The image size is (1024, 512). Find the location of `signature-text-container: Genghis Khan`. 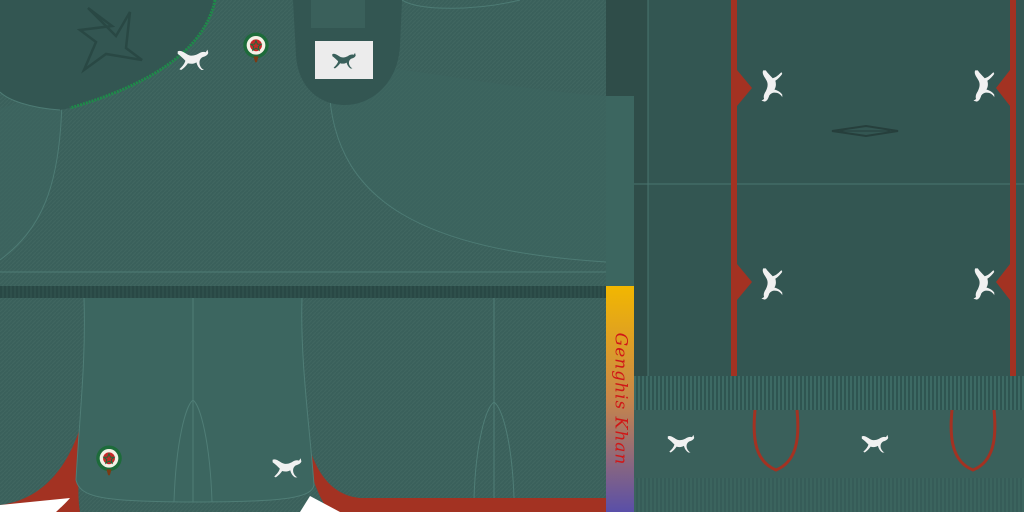

signature-text-container: Genghis Khan is located at coordinates (620, 399).